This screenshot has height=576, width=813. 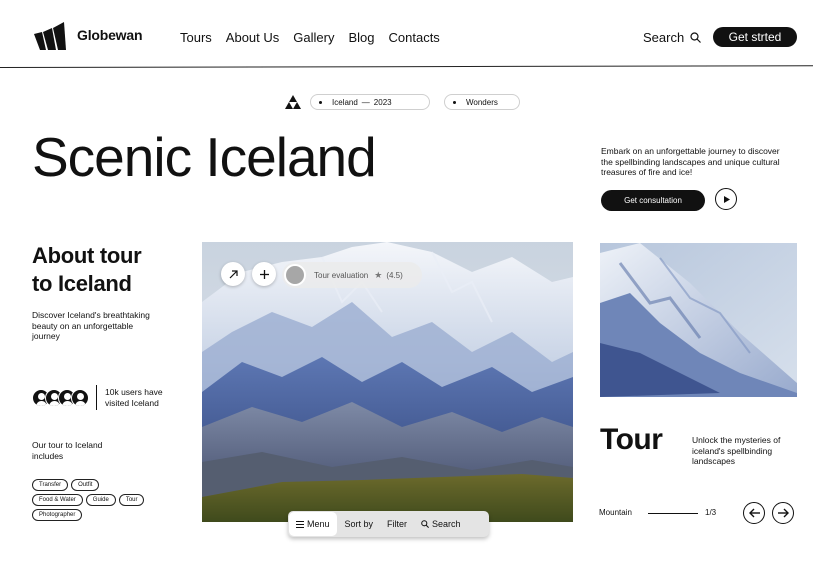 I want to click on sort-by-label: Sort by, so click(x=359, y=524).